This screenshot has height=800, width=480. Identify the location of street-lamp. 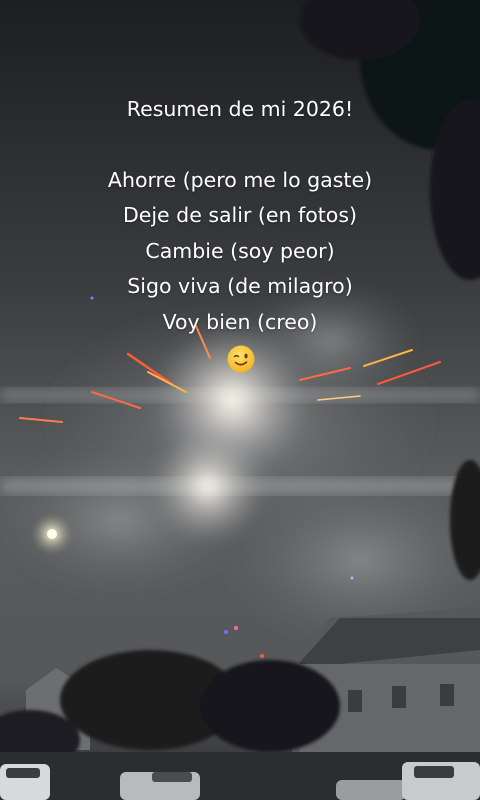
(52, 534).